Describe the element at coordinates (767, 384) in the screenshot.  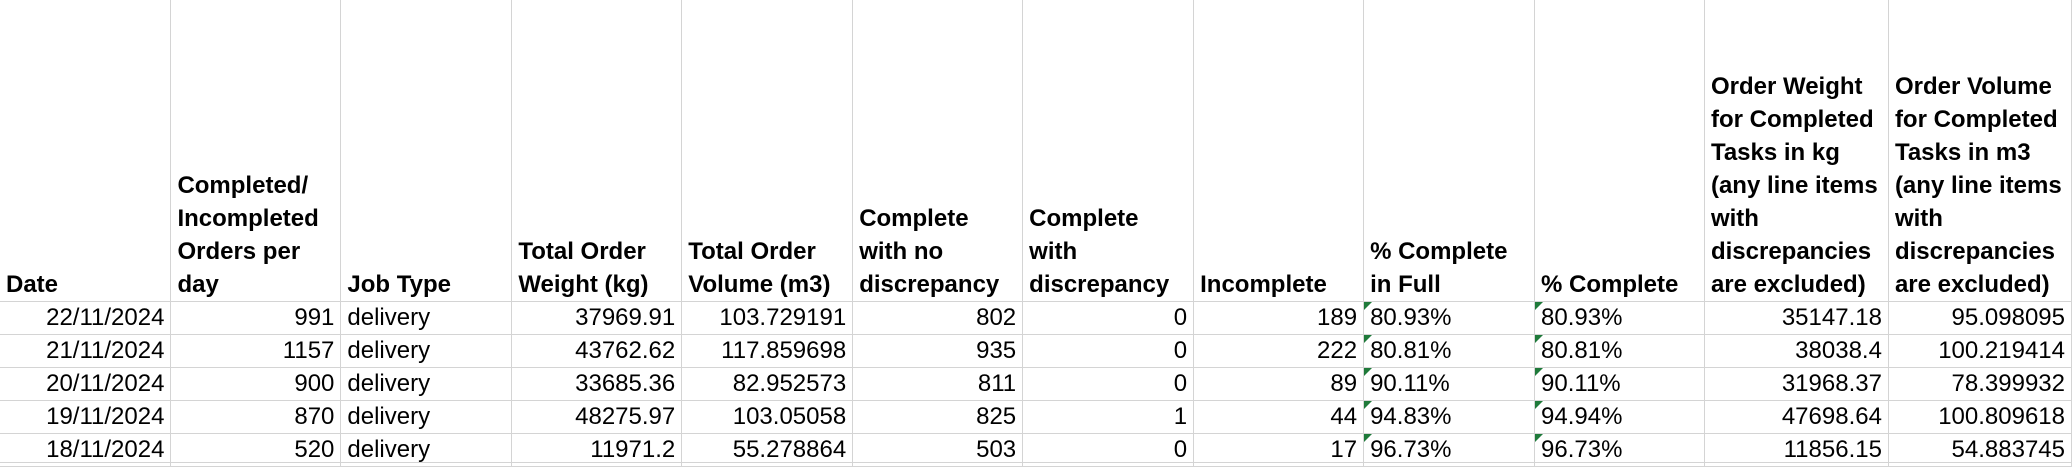
I see `cell-total-volume: 82.952573` at that location.